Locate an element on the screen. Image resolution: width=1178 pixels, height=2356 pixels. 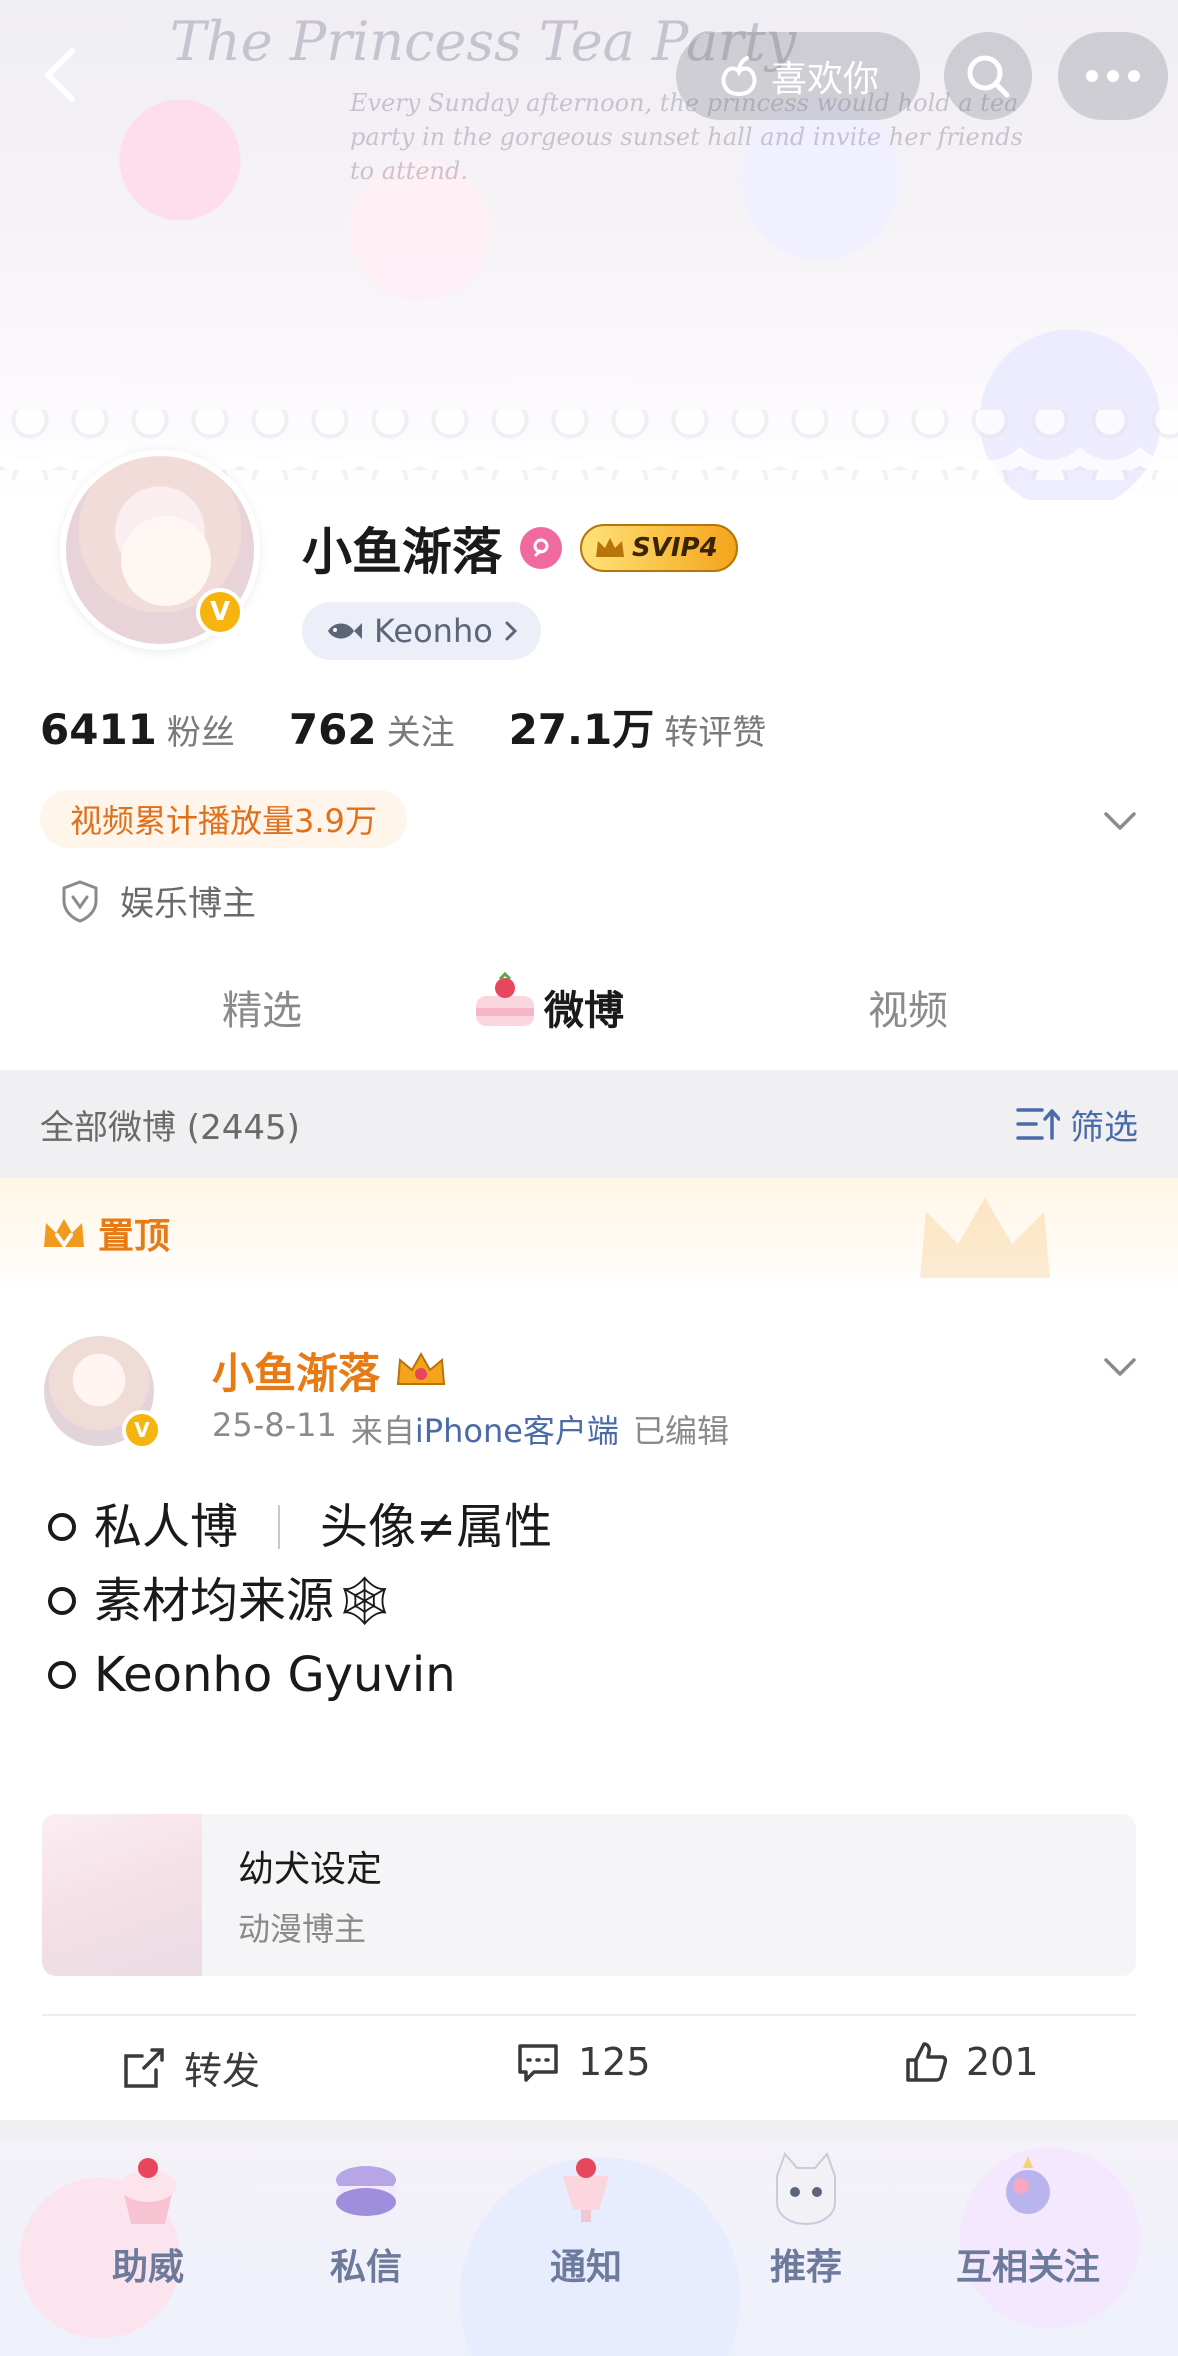
filter-icon is located at coordinates (1038, 1124).